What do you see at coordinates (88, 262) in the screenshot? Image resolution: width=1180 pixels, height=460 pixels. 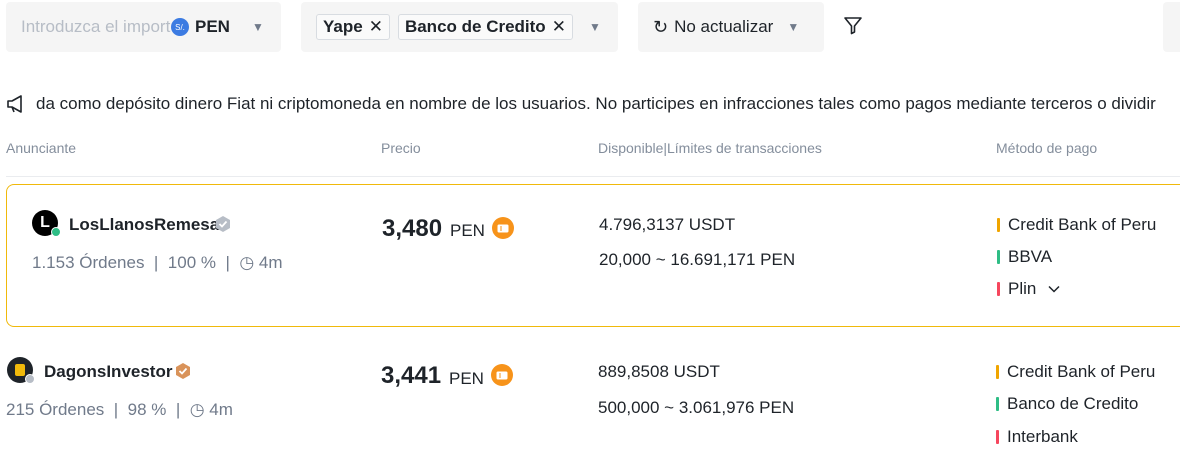 I see `orders-count: 1.153 Órdenes` at bounding box center [88, 262].